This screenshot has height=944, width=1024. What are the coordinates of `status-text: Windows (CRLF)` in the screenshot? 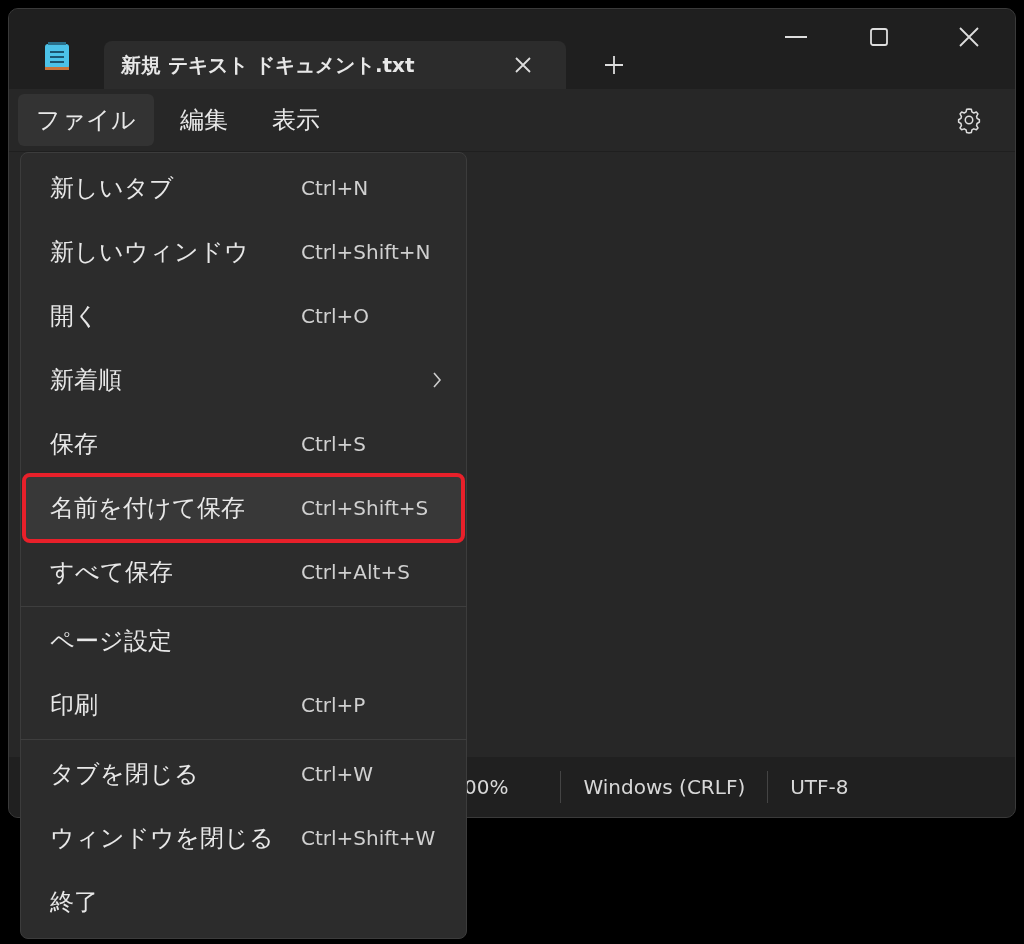 It's located at (664, 787).